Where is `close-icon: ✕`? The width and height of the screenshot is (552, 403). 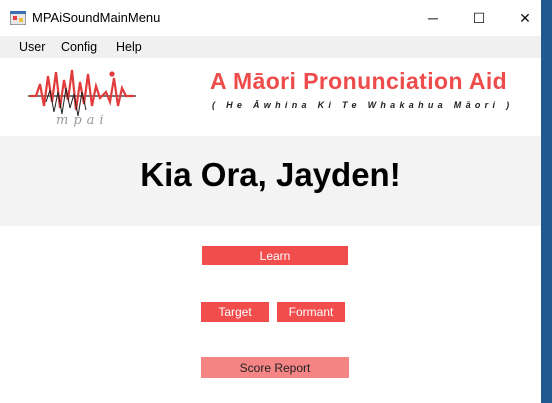
close-icon: ✕ is located at coordinates (525, 17).